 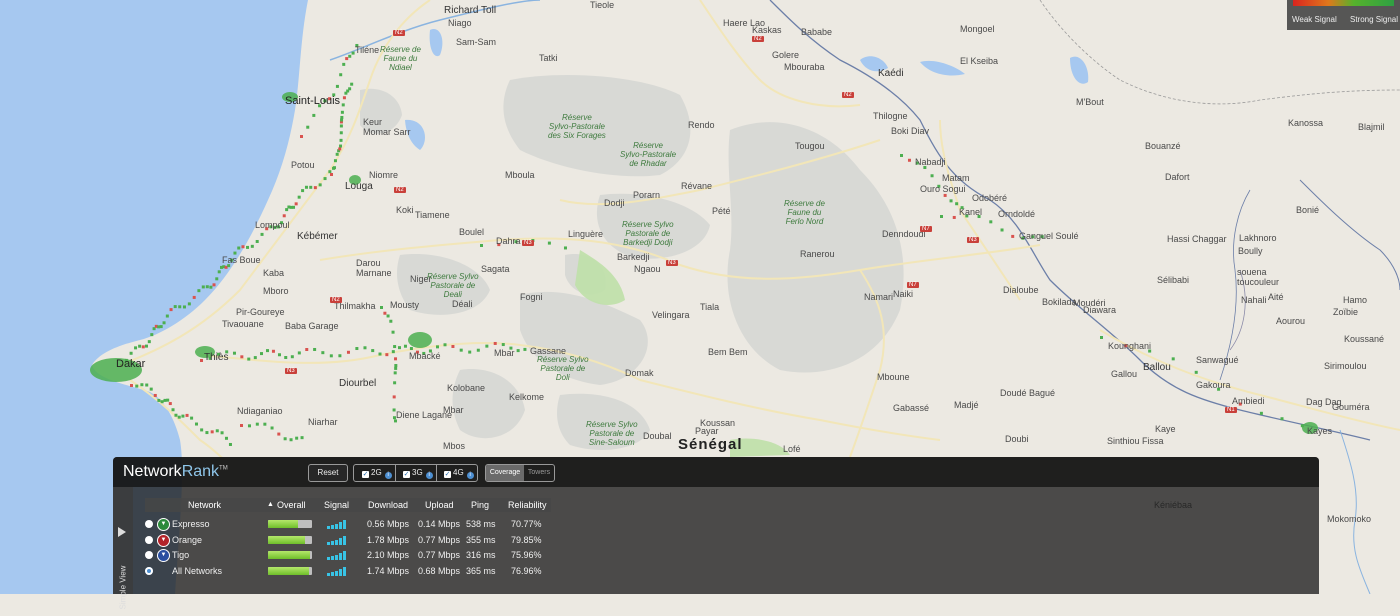 I want to click on place-label: Réserve de Faune du Ferlo Nord, so click(x=804, y=212).